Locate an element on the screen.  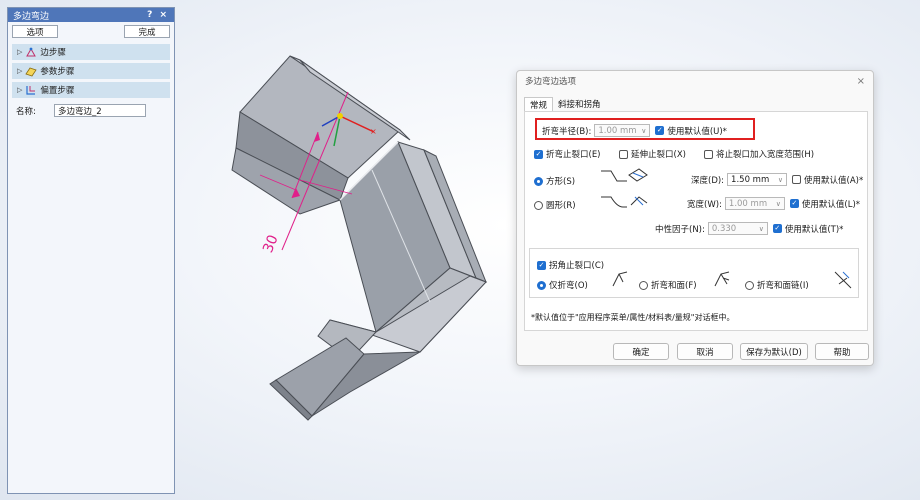
corner-relief-checkbox: ✓ is located at coordinates (541, 265).